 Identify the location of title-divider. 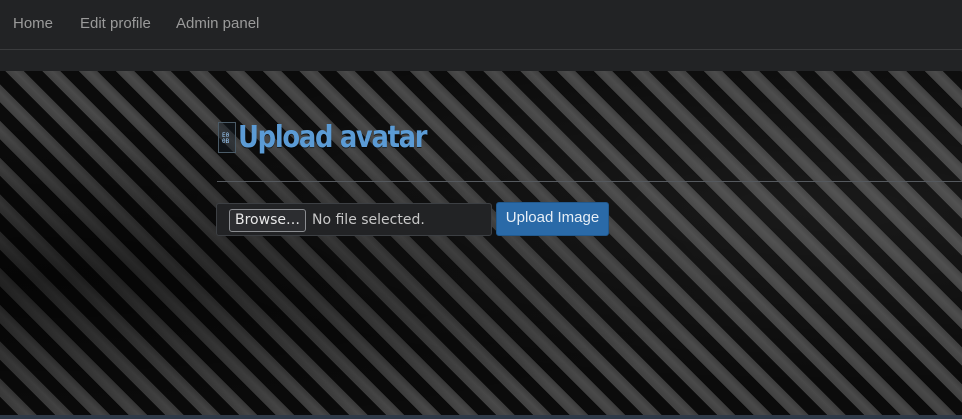
(589, 181).